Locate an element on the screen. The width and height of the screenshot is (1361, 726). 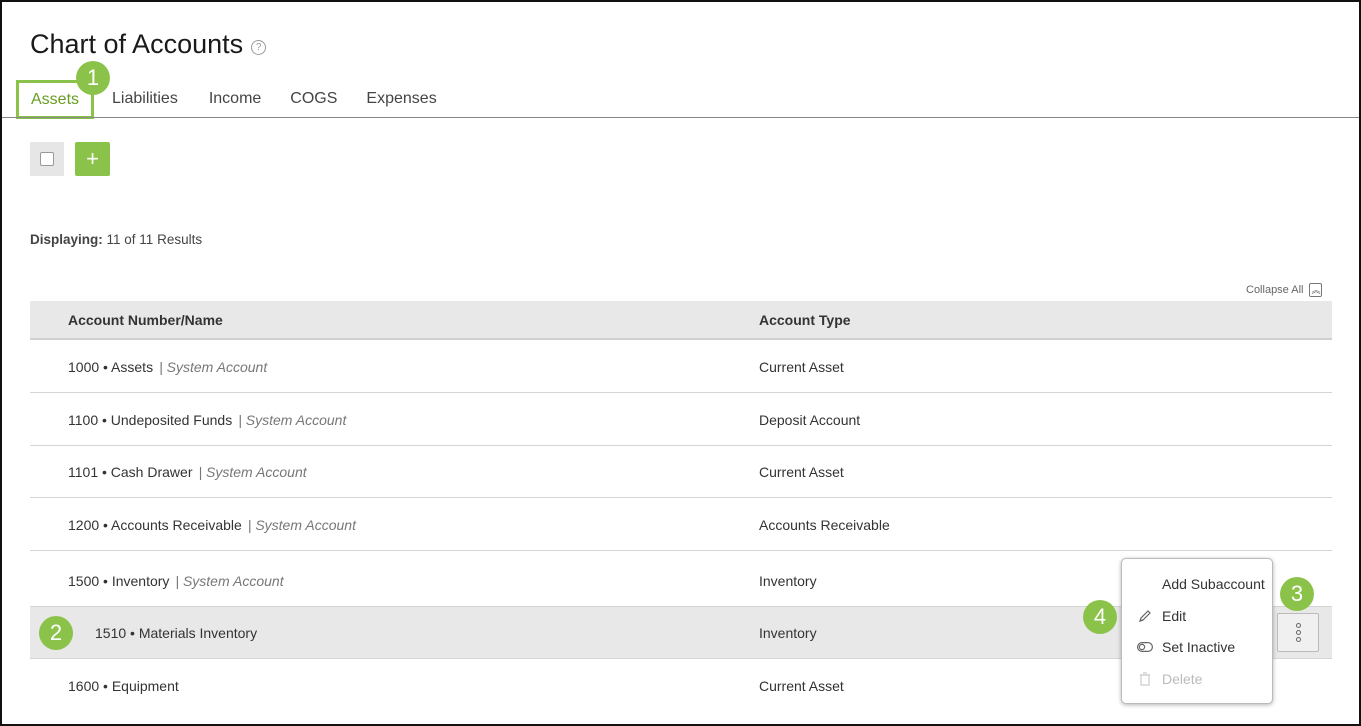
tab-expenses: Expenses is located at coordinates (401, 98).